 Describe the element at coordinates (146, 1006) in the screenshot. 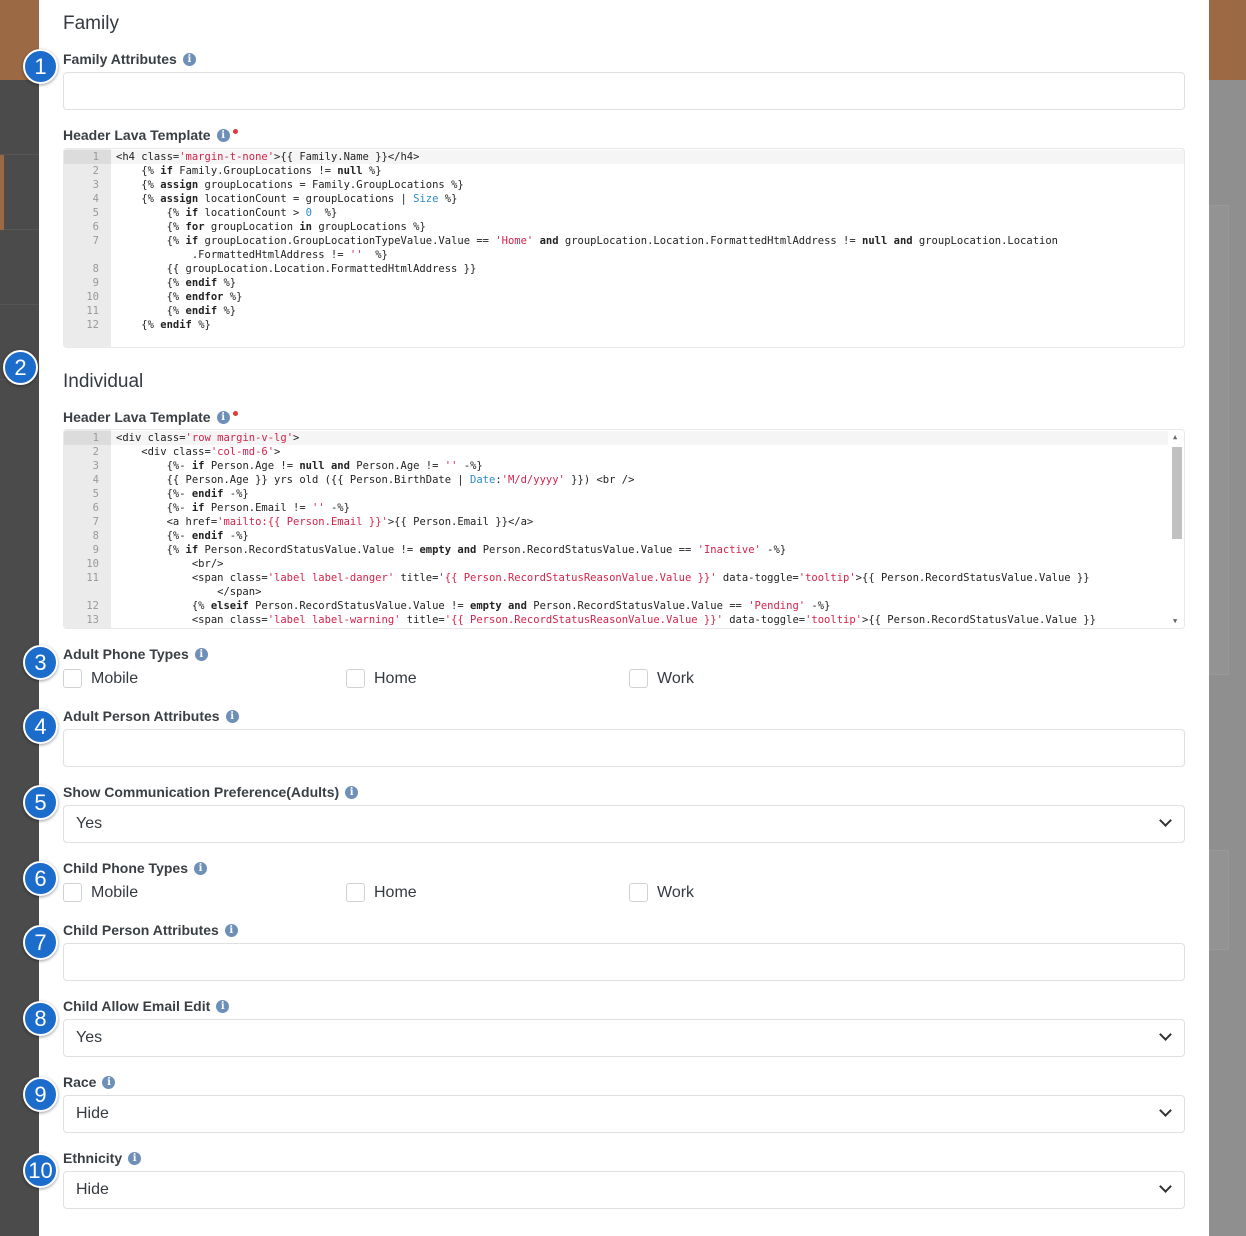

I see `child-allow-email-edit-label: Child Allow Email Edit i` at that location.